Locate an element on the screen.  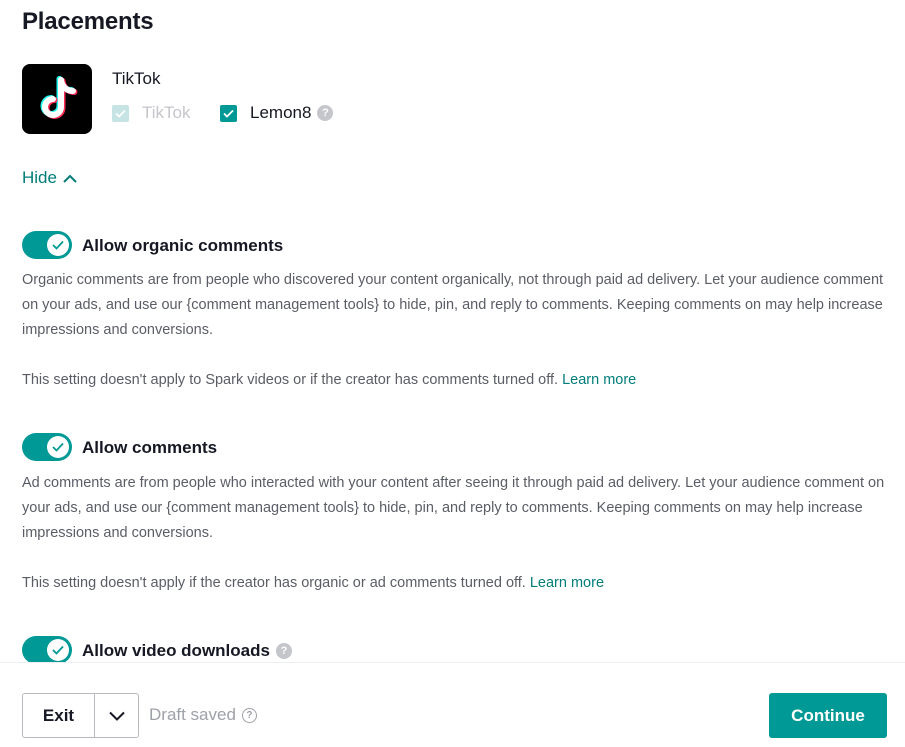
toggle-organic-comments-label: Allow organic comments is located at coordinates (183, 245).